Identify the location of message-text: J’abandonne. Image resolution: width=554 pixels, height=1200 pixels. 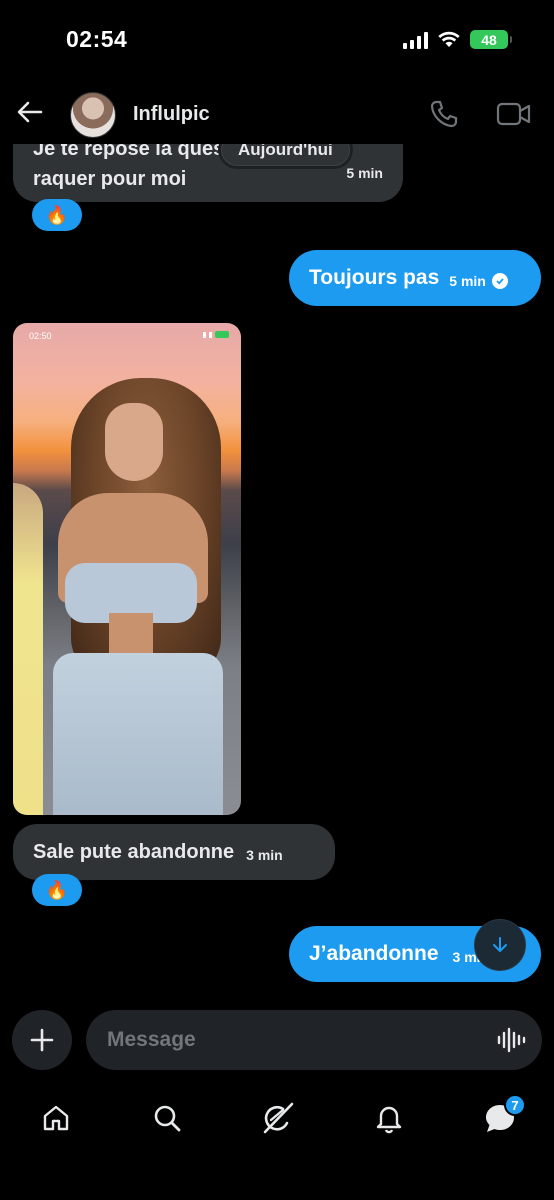
(374, 953).